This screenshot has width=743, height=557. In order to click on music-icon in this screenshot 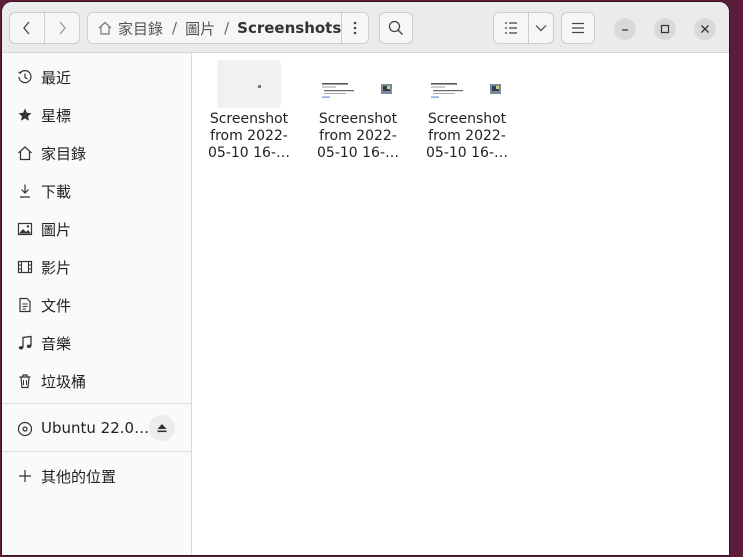, I will do `click(25, 343)`.